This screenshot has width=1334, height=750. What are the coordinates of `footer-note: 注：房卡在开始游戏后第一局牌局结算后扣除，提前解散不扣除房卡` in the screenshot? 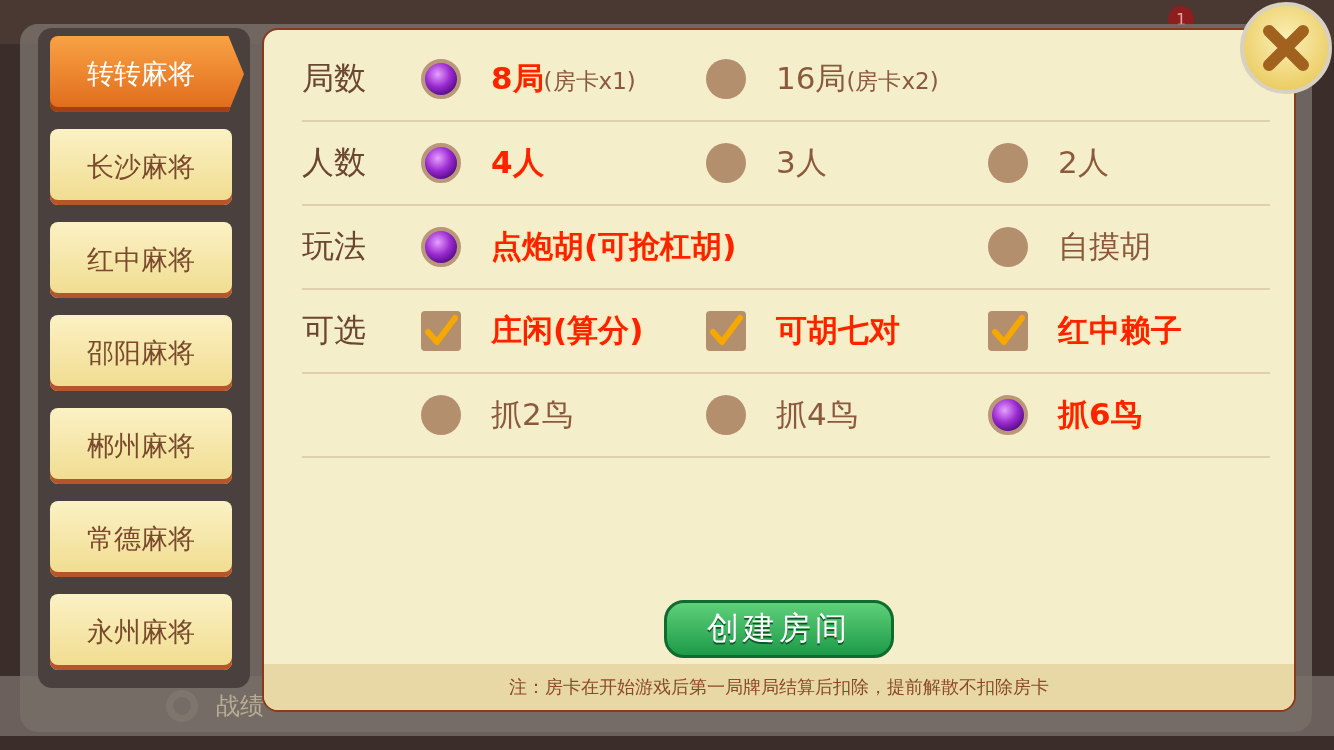 It's located at (779, 687).